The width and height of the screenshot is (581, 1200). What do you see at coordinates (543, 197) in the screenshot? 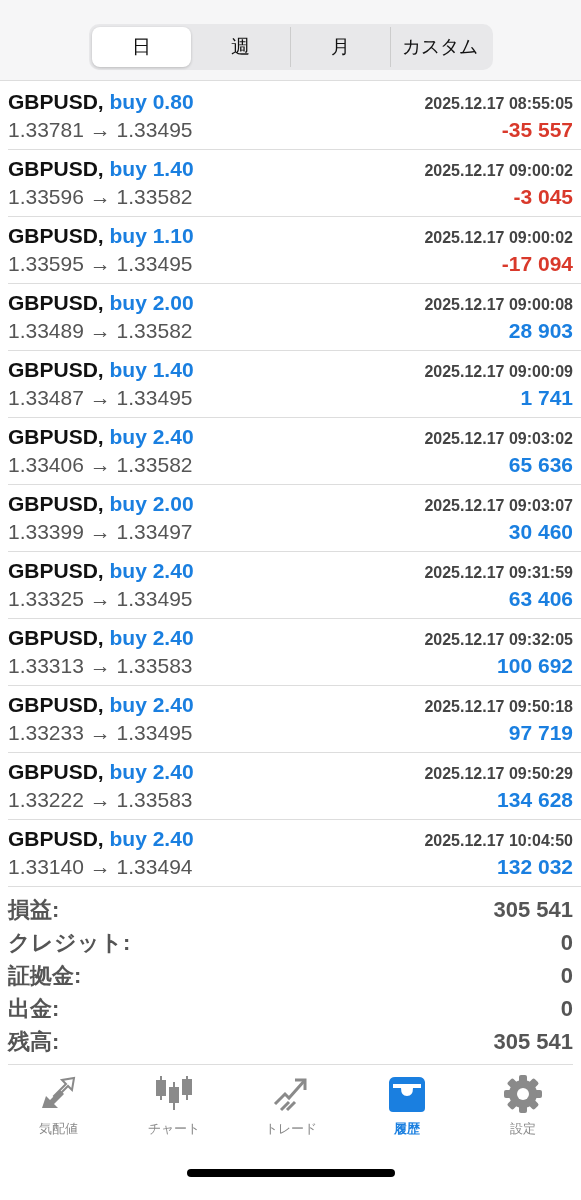
I see `profit-value: -3 045` at bounding box center [543, 197].